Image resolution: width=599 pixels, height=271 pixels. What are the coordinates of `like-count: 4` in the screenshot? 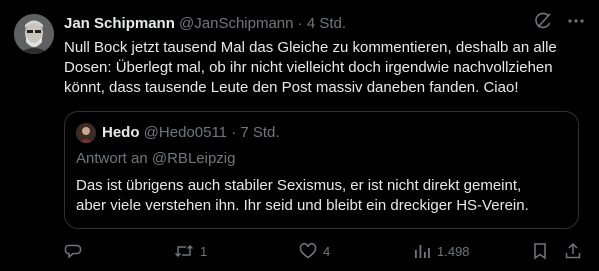 It's located at (327, 251).